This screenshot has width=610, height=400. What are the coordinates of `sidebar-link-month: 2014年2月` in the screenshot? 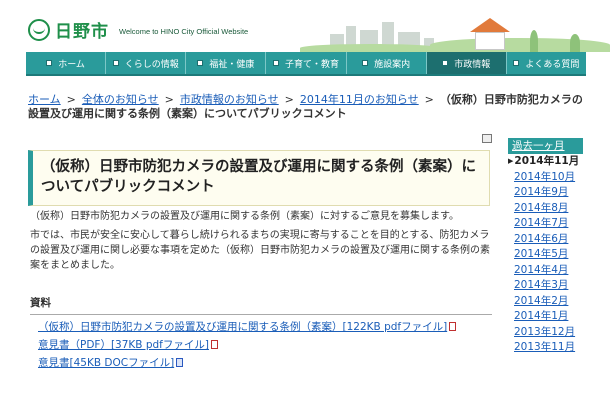 It's located at (541, 301).